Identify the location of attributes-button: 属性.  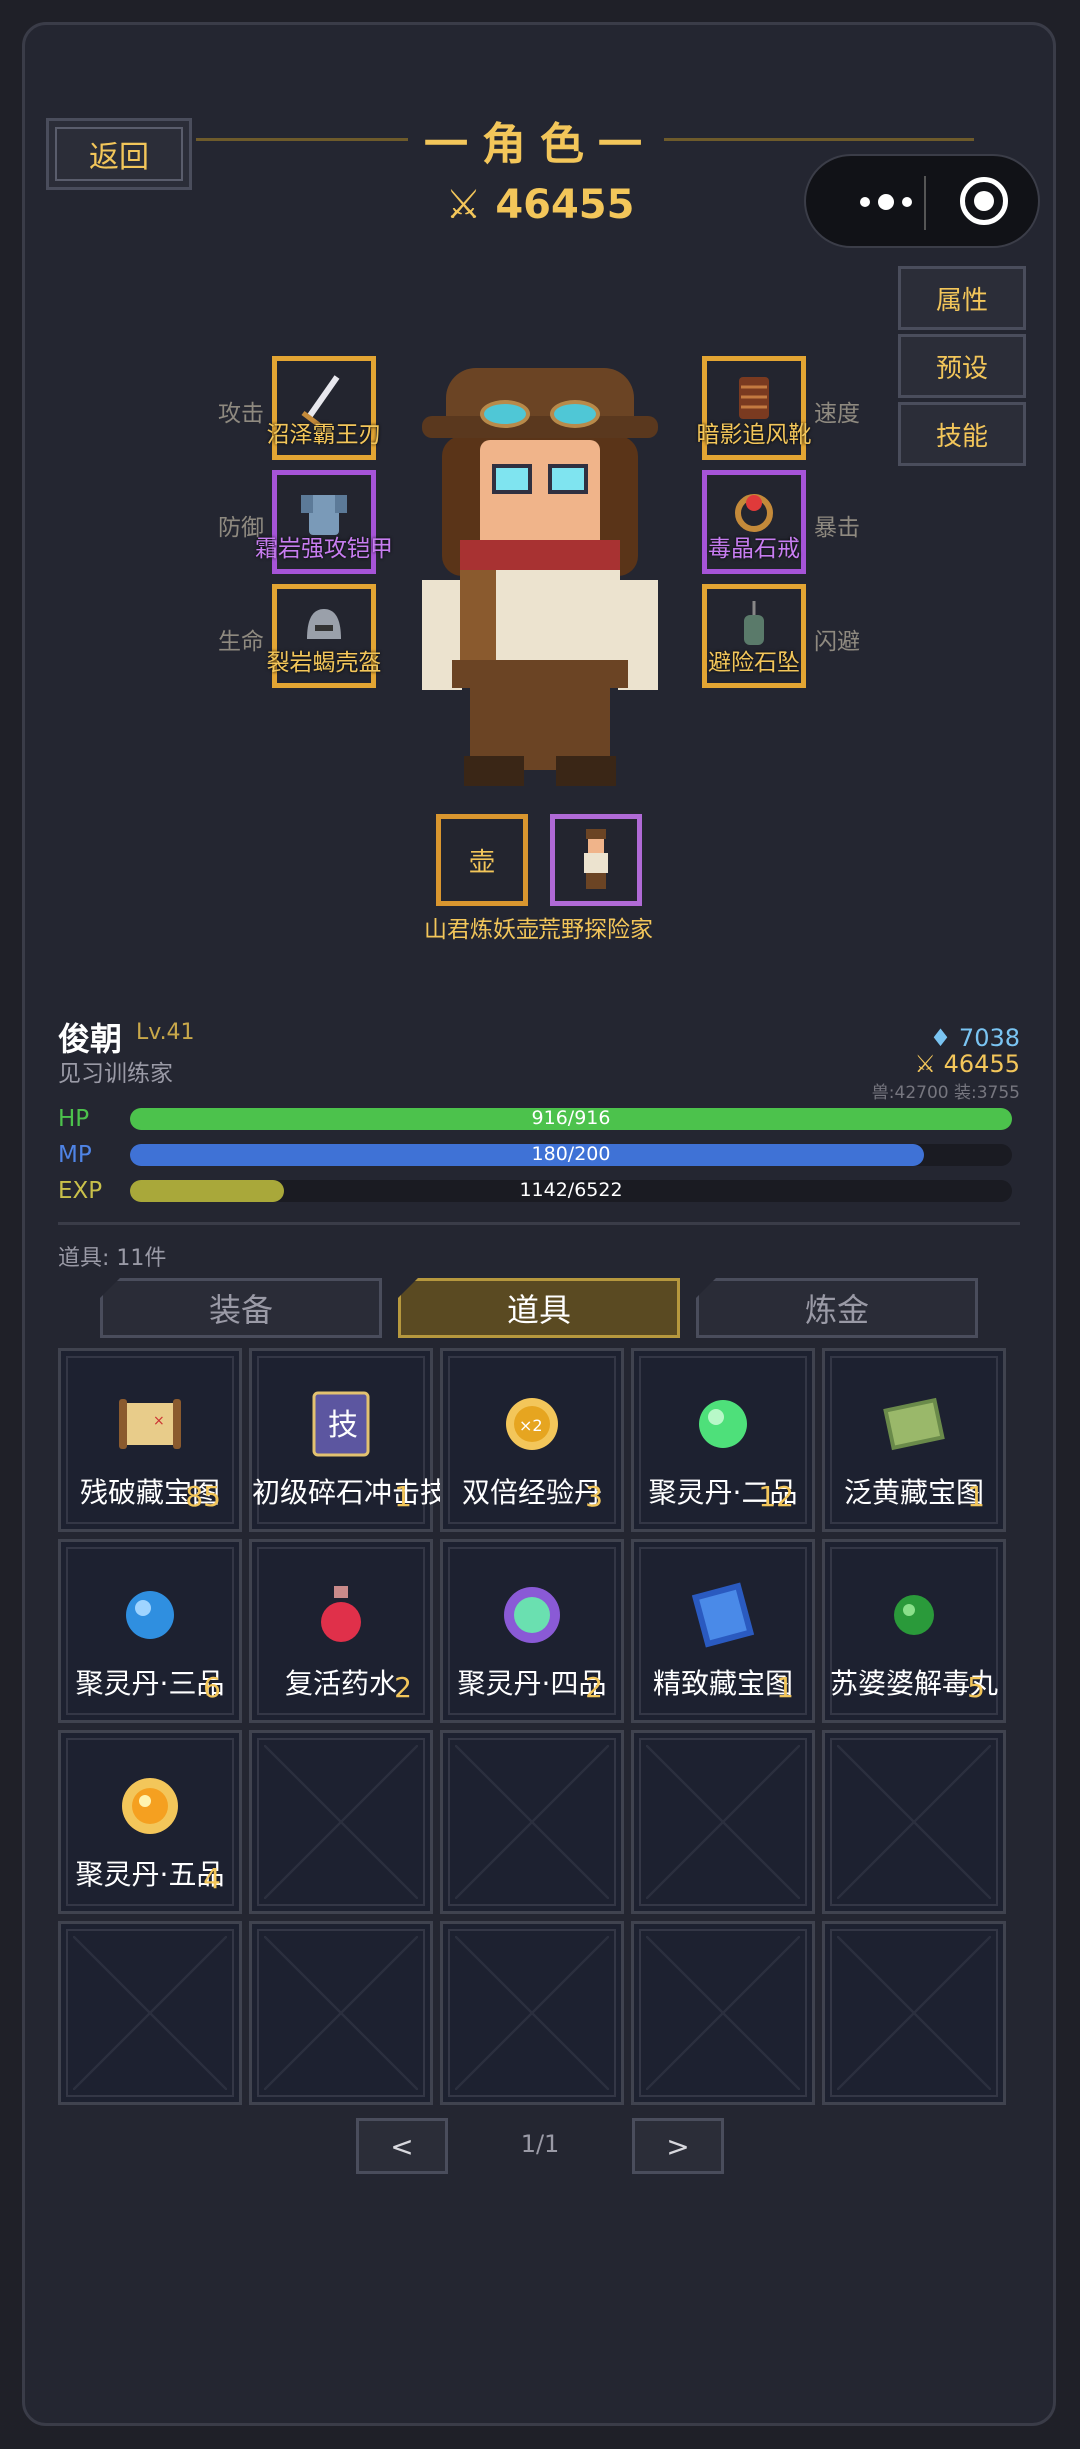
(962, 298).